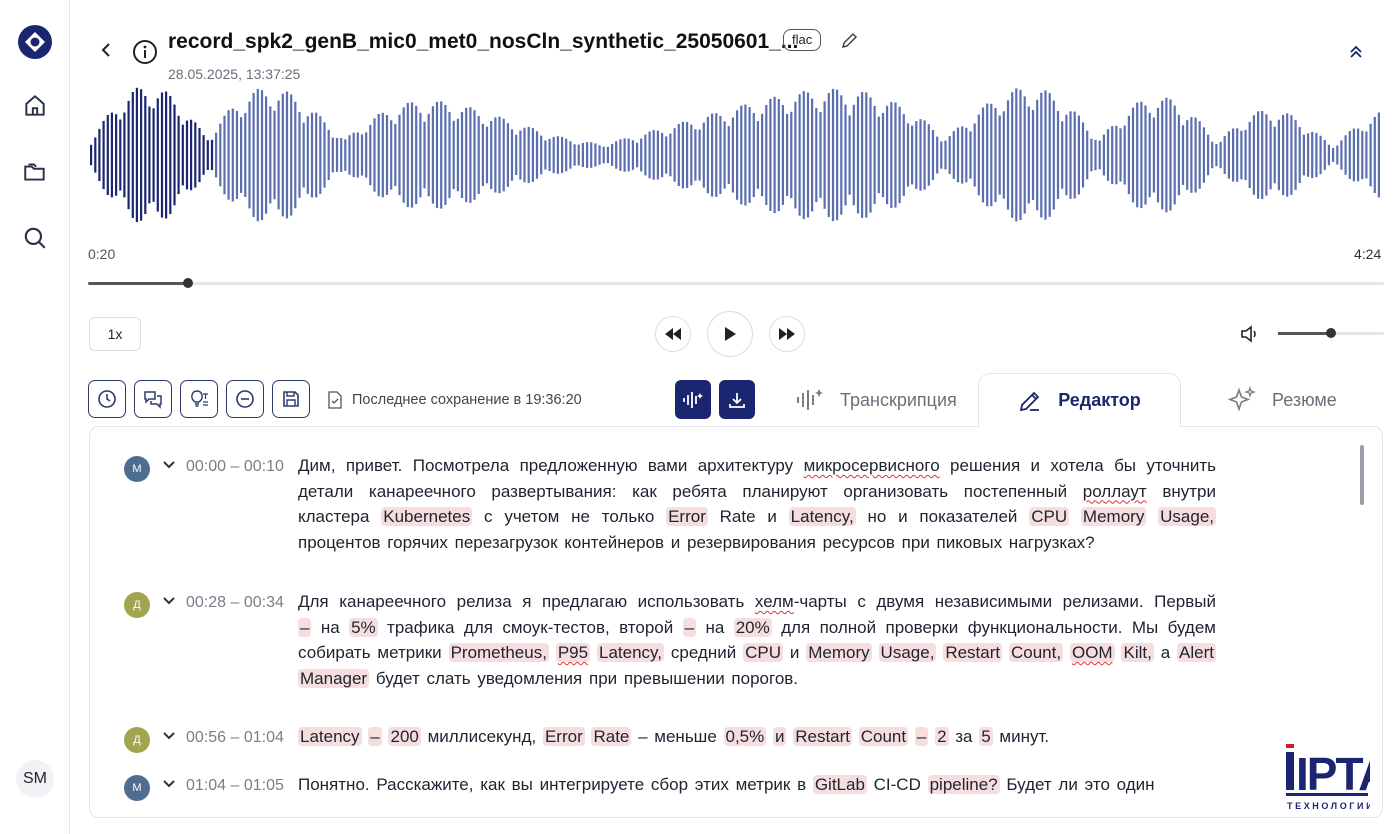 The width and height of the screenshot is (1400, 834). Describe the element at coordinates (235, 467) in the screenshot. I see `segment-time: 00:00 – 00:10` at that location.